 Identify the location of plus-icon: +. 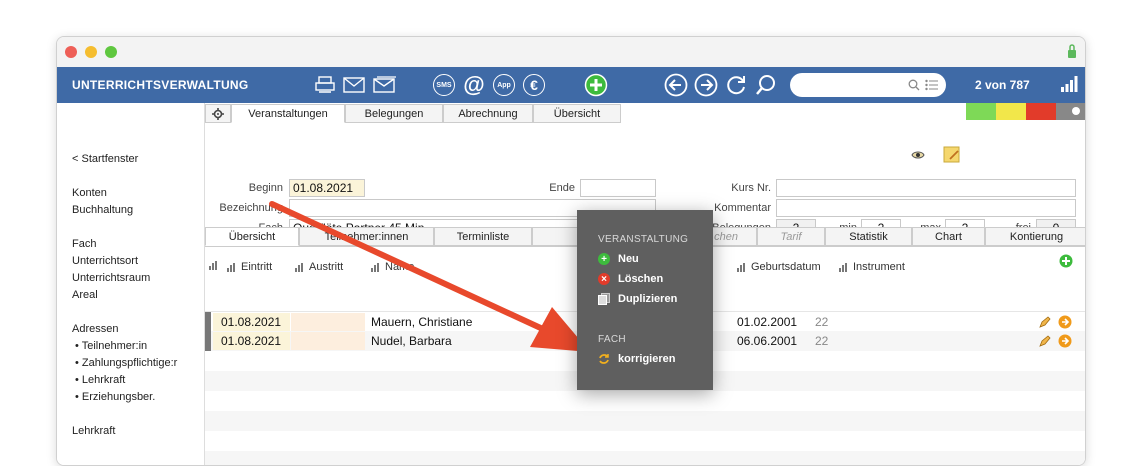
(604, 259).